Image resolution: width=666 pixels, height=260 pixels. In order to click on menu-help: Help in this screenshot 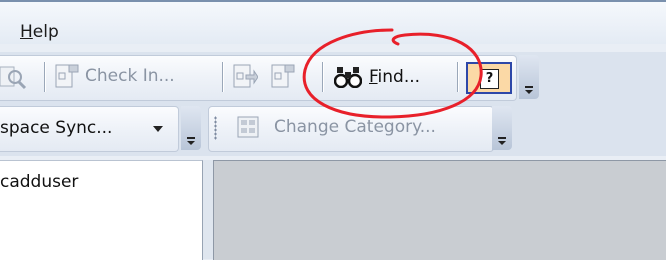, I will do `click(39, 32)`.